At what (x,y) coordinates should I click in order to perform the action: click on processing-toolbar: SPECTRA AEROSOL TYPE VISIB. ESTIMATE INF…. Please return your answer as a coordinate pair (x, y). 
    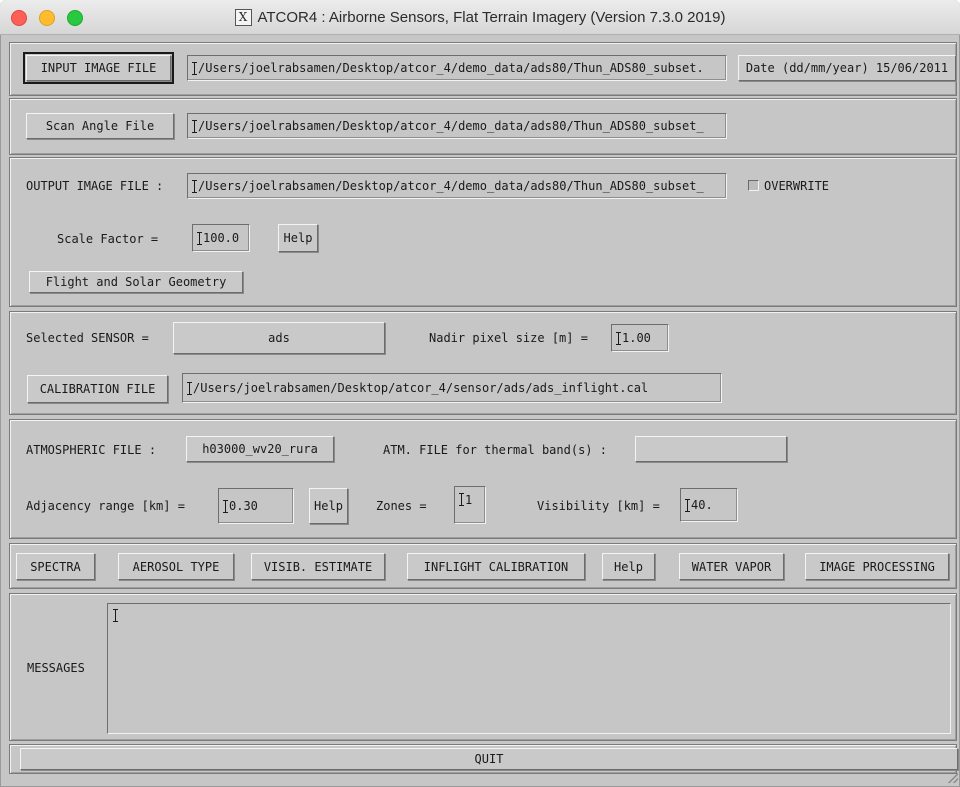
    Looking at the image, I should click on (483, 566).